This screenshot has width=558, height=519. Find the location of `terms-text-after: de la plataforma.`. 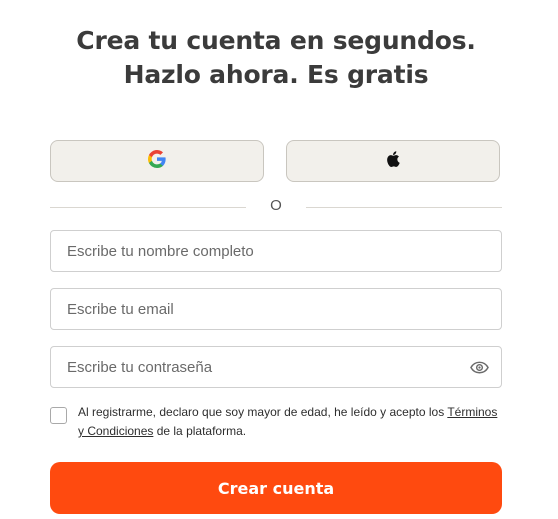

terms-text-after: de la plataforma. is located at coordinates (200, 431).